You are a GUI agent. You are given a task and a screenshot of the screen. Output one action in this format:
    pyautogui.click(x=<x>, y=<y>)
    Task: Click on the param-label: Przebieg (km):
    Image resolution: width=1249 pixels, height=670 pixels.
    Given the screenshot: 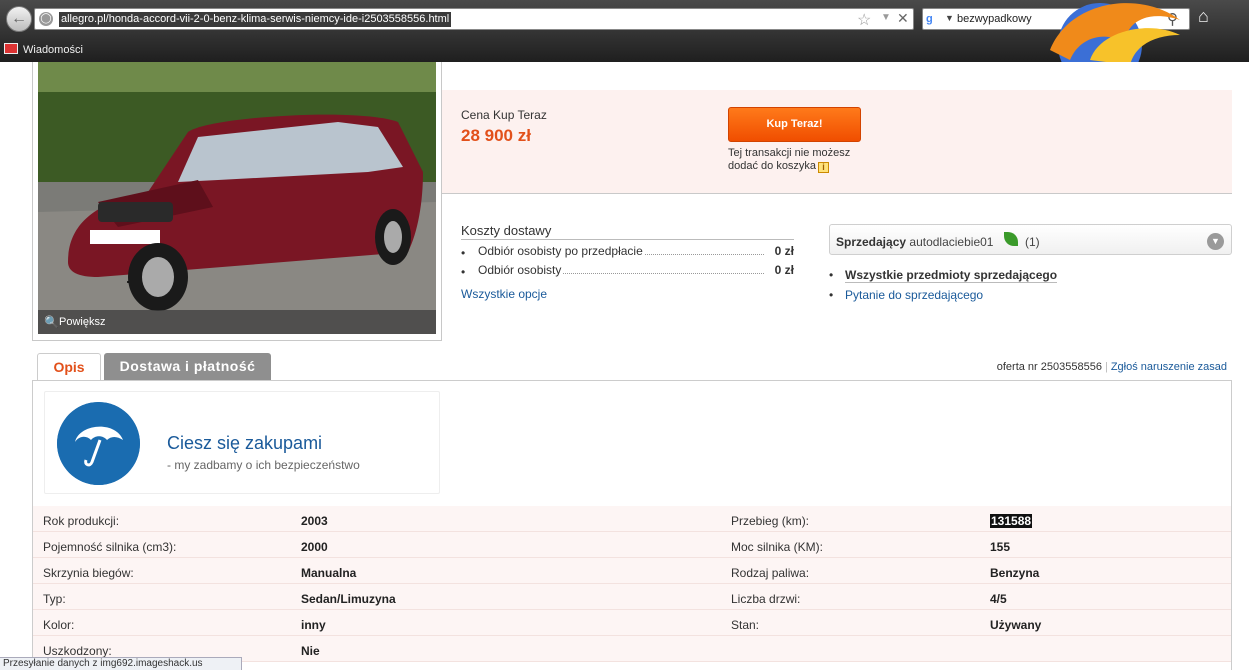 What is the action you would take?
    pyautogui.click(x=770, y=521)
    